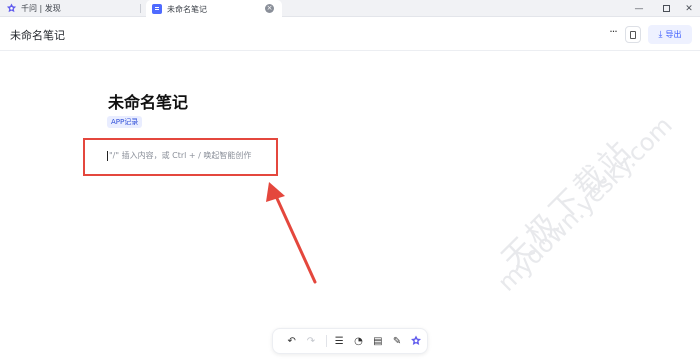 This screenshot has height=361, width=700. I want to click on close-window-button: ✕, so click(689, 8).